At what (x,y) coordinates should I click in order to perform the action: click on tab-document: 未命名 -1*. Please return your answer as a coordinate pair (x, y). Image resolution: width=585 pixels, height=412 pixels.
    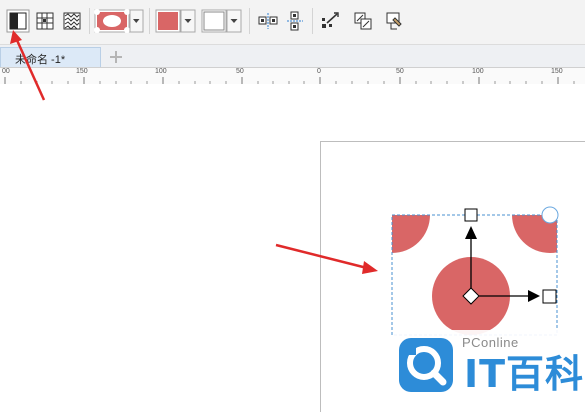
    Looking at the image, I should click on (50, 57).